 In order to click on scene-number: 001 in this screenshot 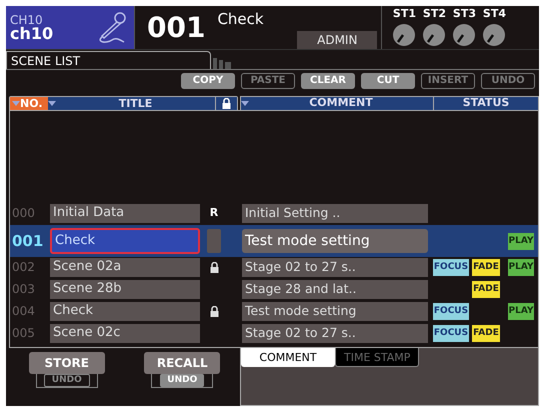, I will do `click(28, 241)`.